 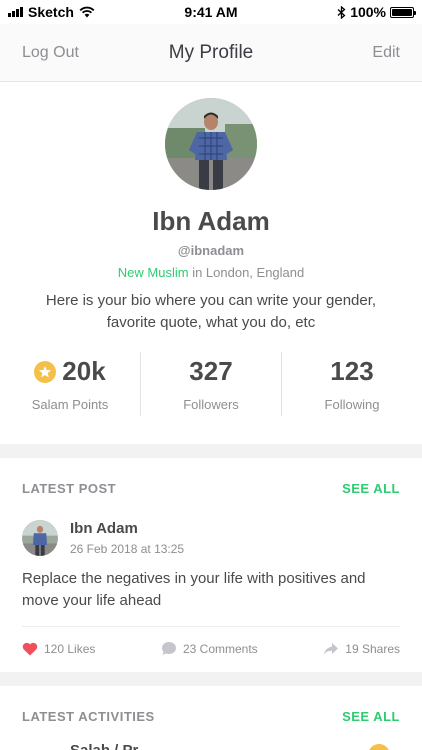 What do you see at coordinates (211, 250) in the screenshot?
I see `profile-handle: @ibnadam` at bounding box center [211, 250].